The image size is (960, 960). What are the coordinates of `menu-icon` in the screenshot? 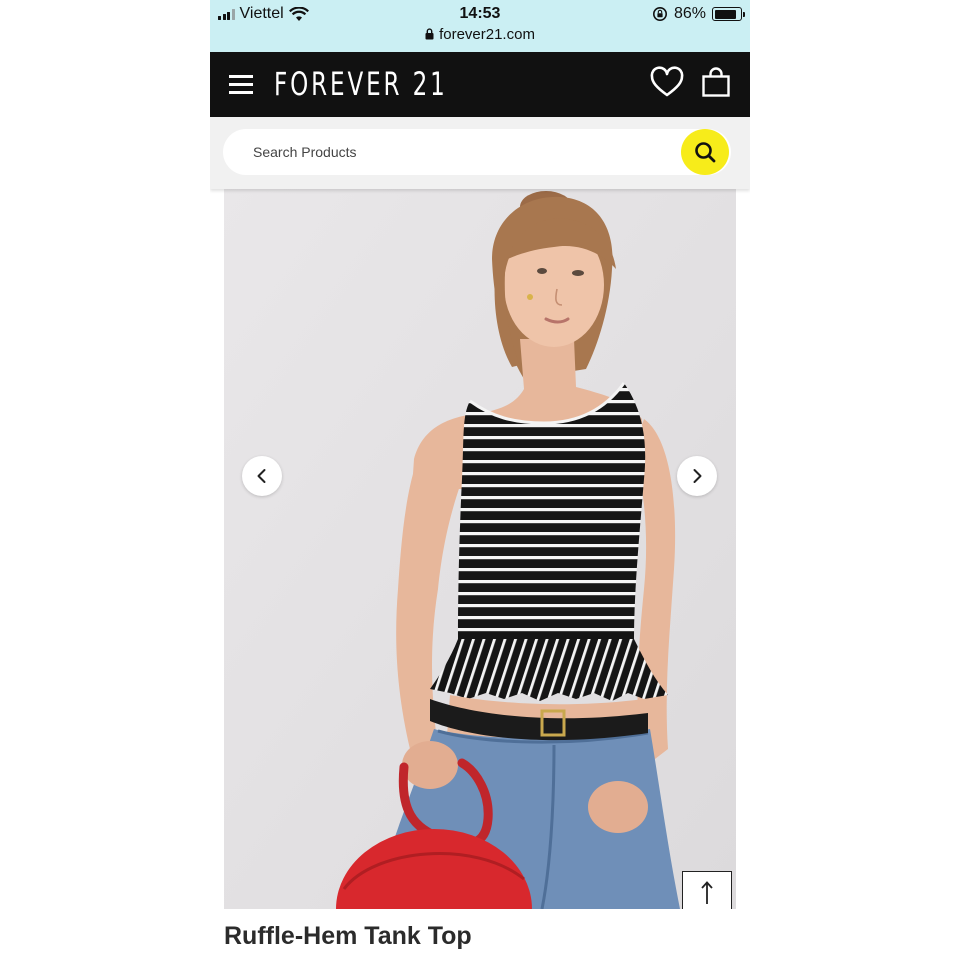 It's located at (242, 84).